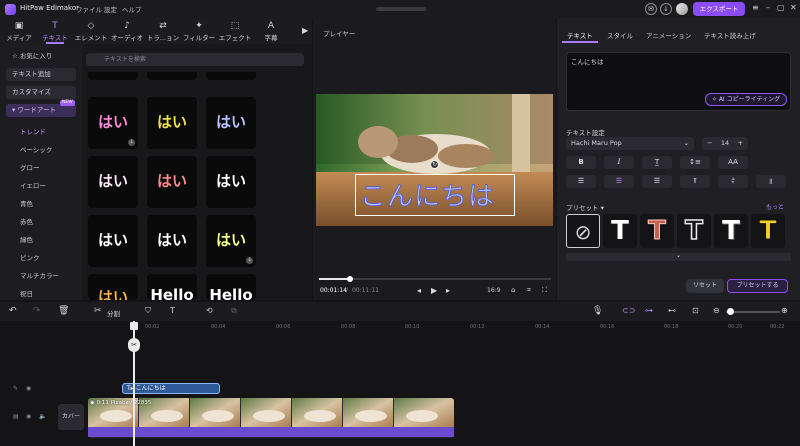 The height and width of the screenshot is (446, 800). What do you see at coordinates (695, 162) in the screenshot?
I see `line-spacing-icon: ↕≡` at bounding box center [695, 162].